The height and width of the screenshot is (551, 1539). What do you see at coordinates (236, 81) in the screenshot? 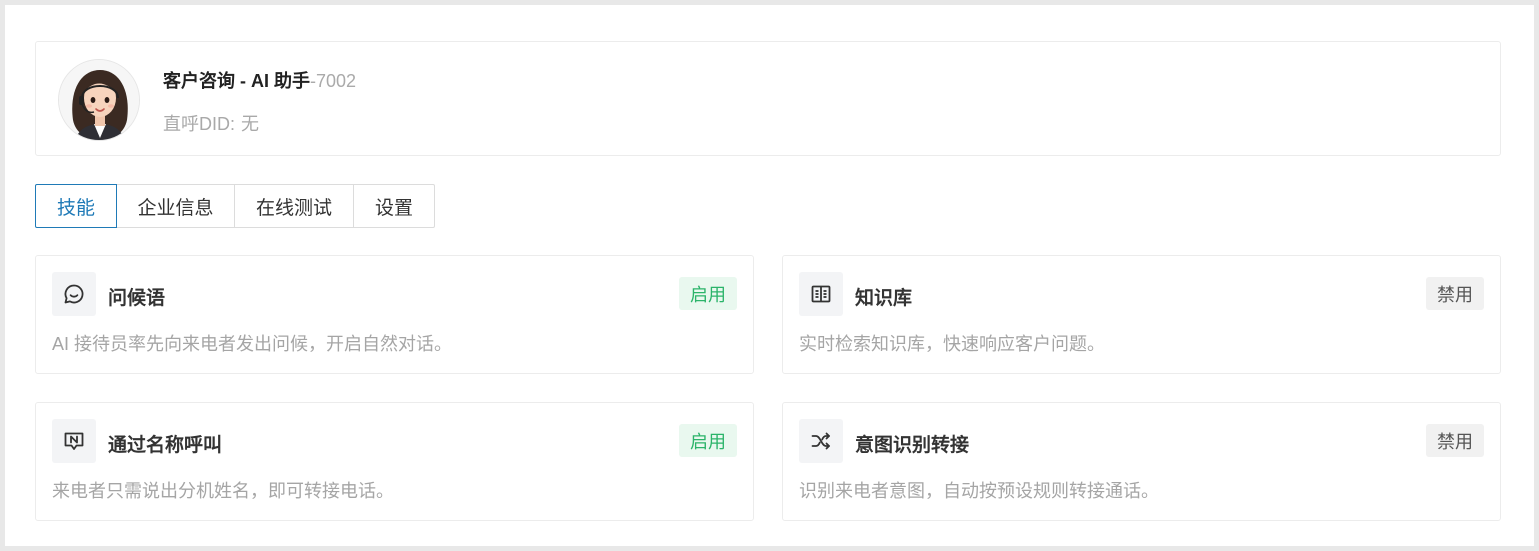
I see `agent-name: 客户咨询 - AI 助手` at bounding box center [236, 81].